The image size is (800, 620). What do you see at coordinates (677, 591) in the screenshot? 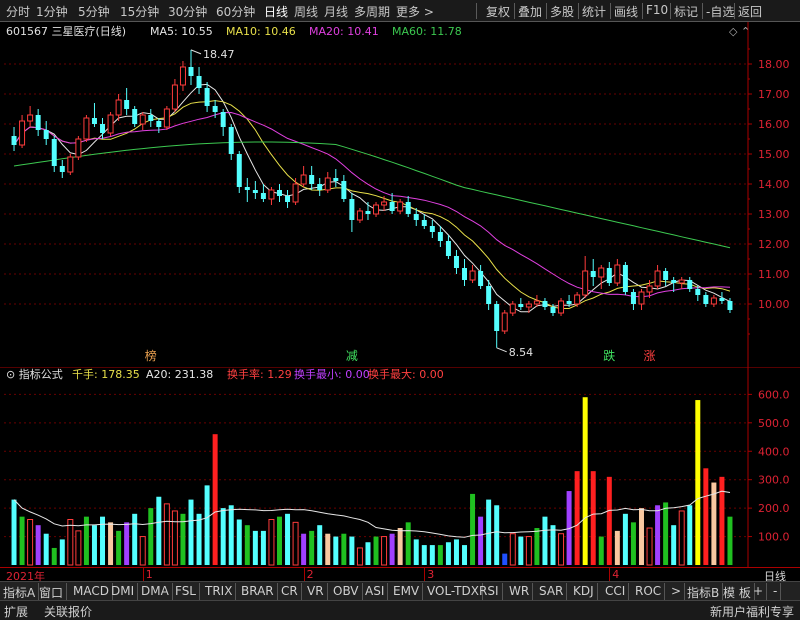
I see `indicator-tab-20: >` at bounding box center [677, 591].